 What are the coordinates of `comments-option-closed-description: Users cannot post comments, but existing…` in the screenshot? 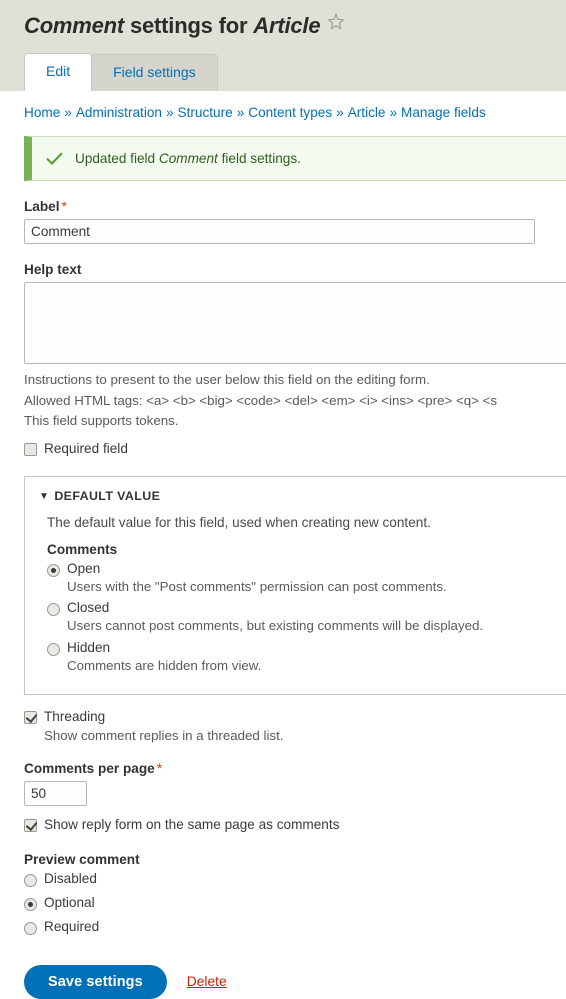 It's located at (275, 626).